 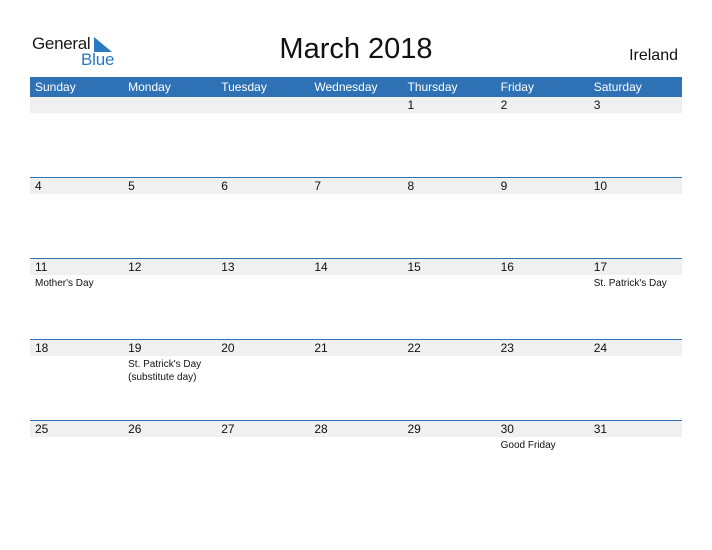 I want to click on week-row: 25 26 27 28 29 30 Good Friday 31, so click(x=356, y=460).